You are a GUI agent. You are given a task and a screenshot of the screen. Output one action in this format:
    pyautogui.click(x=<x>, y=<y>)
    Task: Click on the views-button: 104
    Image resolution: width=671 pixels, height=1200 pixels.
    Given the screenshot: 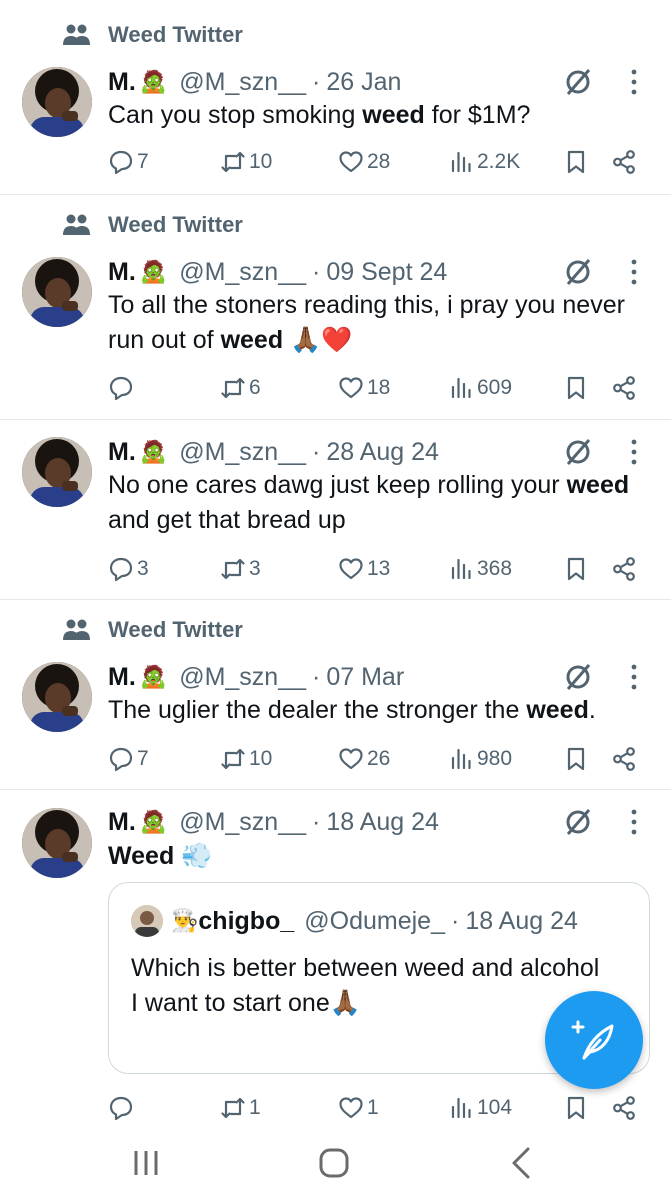 What is the action you would take?
    pyautogui.click(x=480, y=1108)
    